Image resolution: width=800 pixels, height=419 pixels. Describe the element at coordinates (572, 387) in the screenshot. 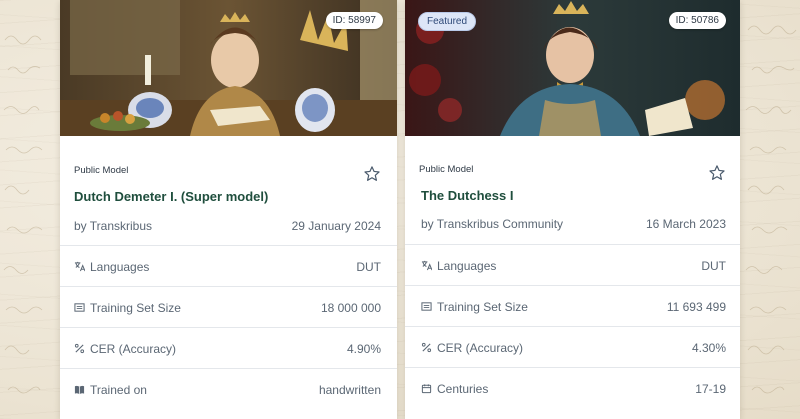

I see `detail-row-centuries: Centuries 17-19` at that location.